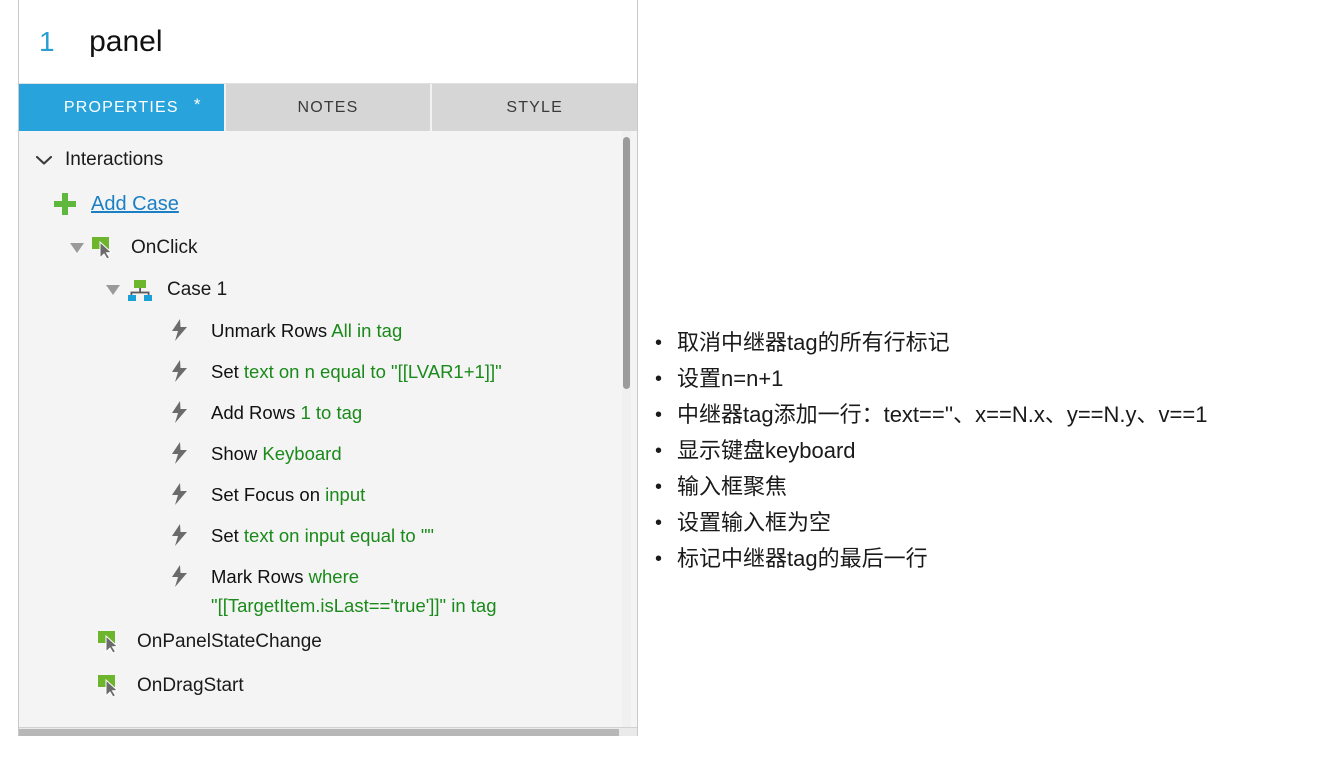 The image size is (1326, 760). I want to click on action-row: Set Focus on input, so click(328, 495).